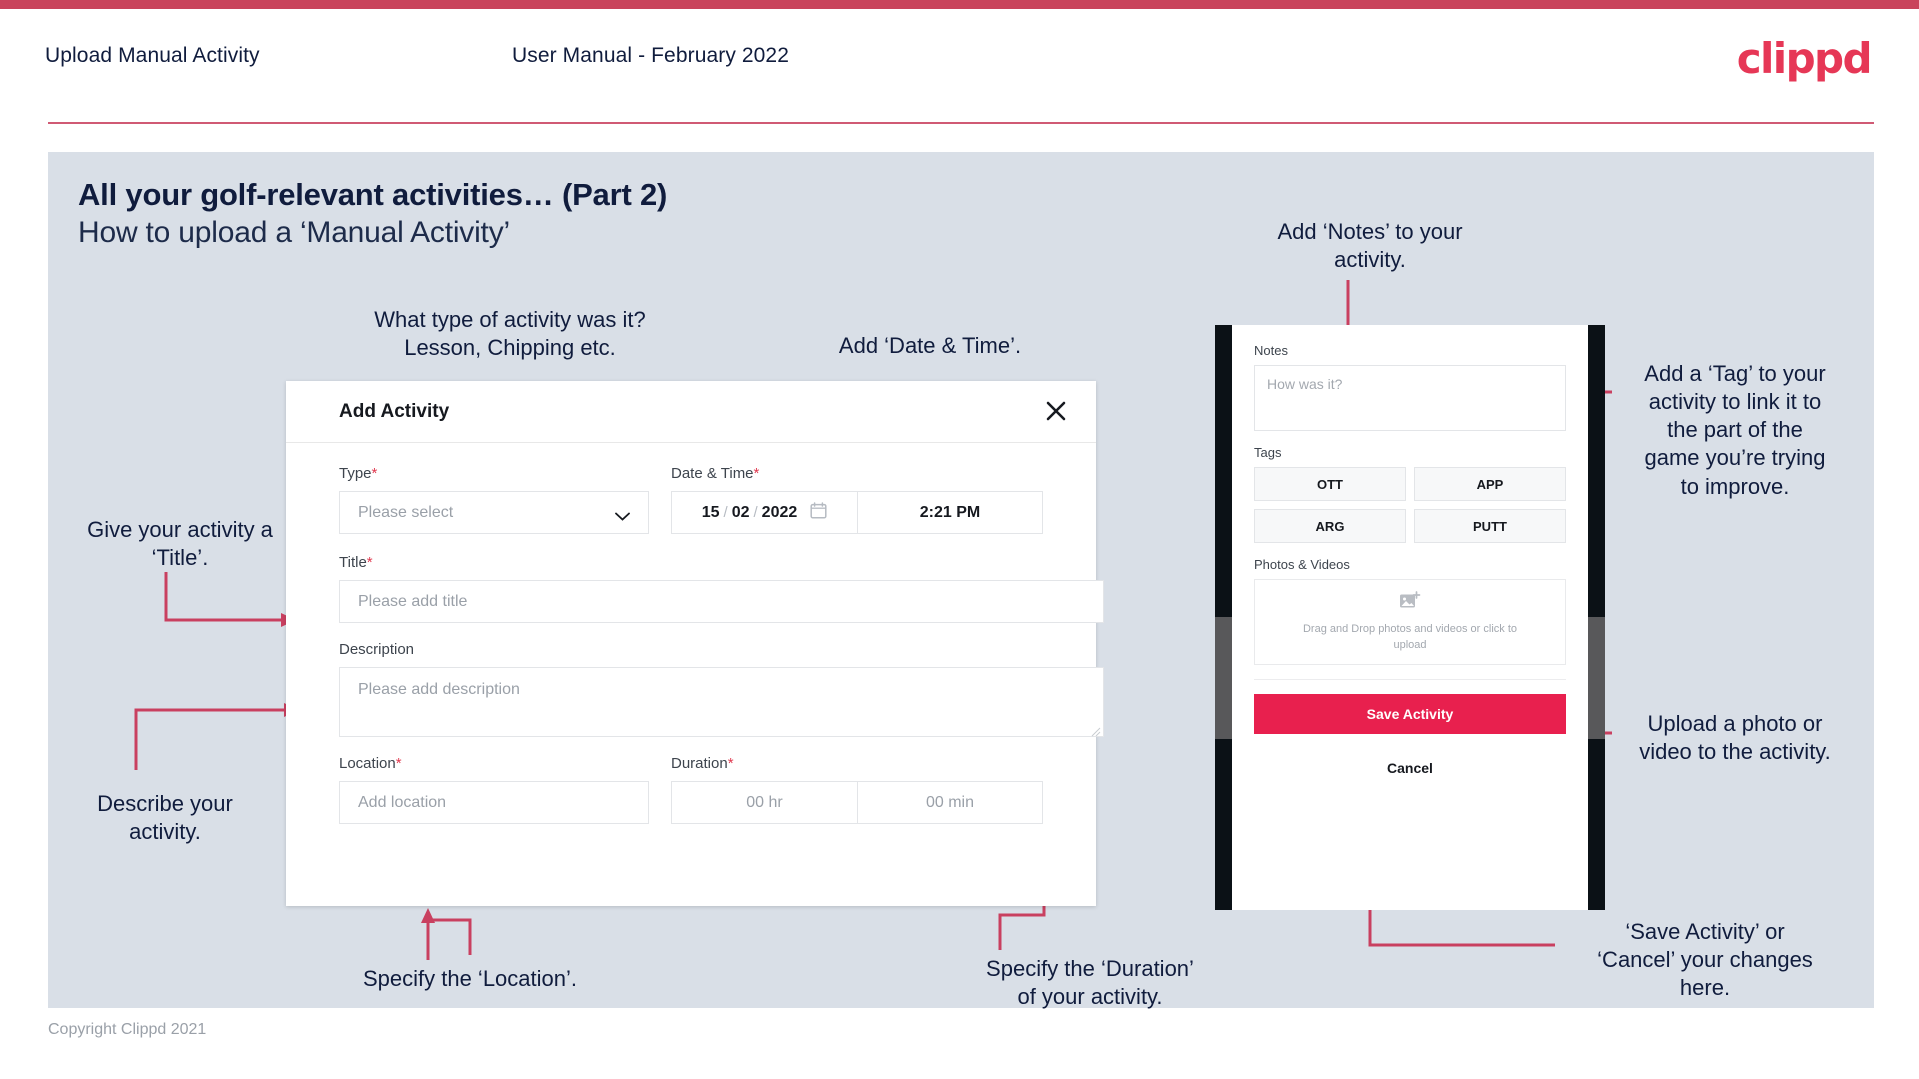 This screenshot has height=1079, width=1919. I want to click on description-textarea: Please add description, so click(721, 702).